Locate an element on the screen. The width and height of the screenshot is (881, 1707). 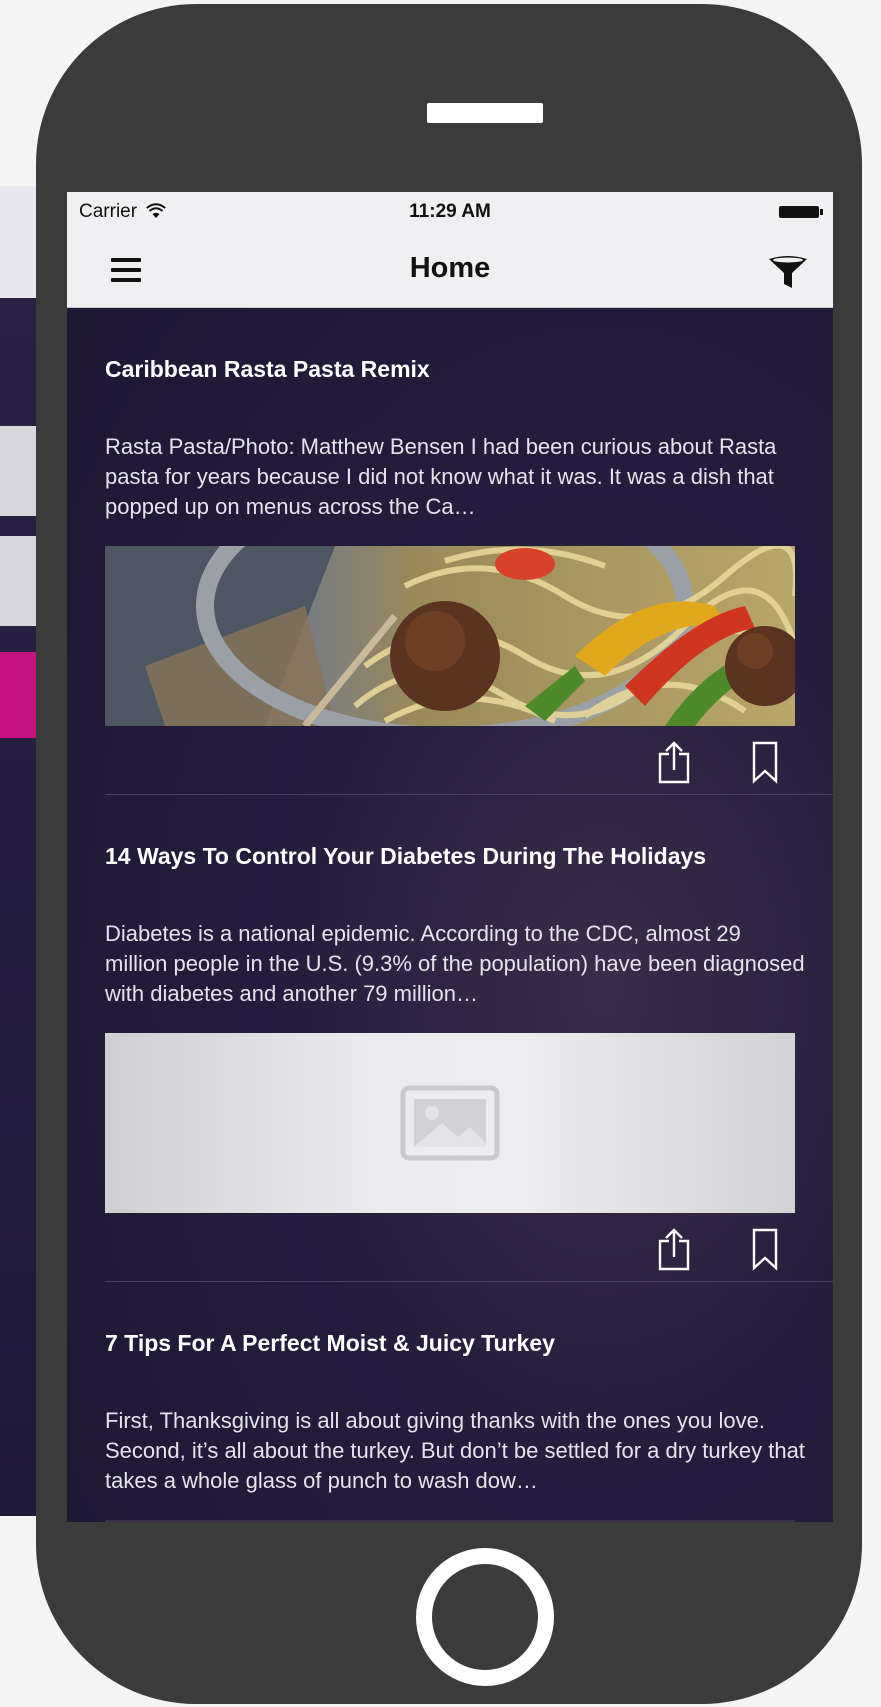
article-image-pasta is located at coordinates (450, 636).